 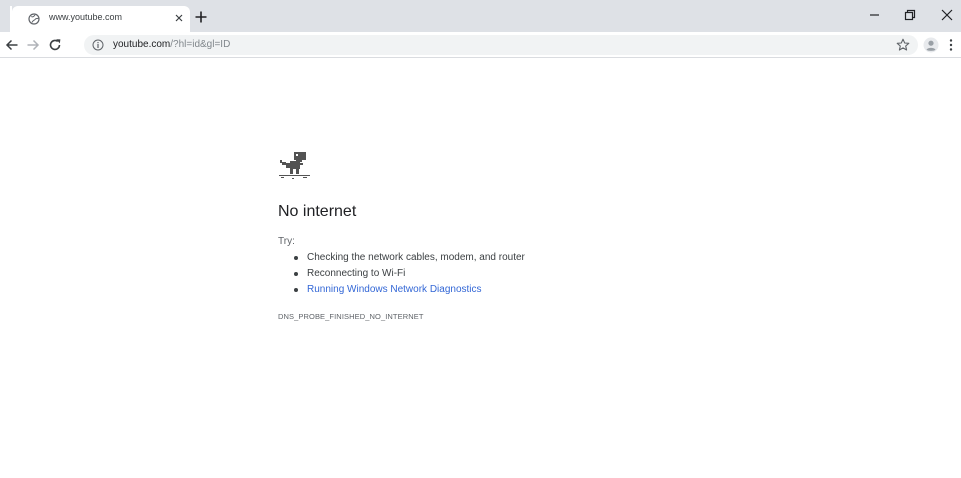 I want to click on try-label: Try:, so click(x=286, y=241).